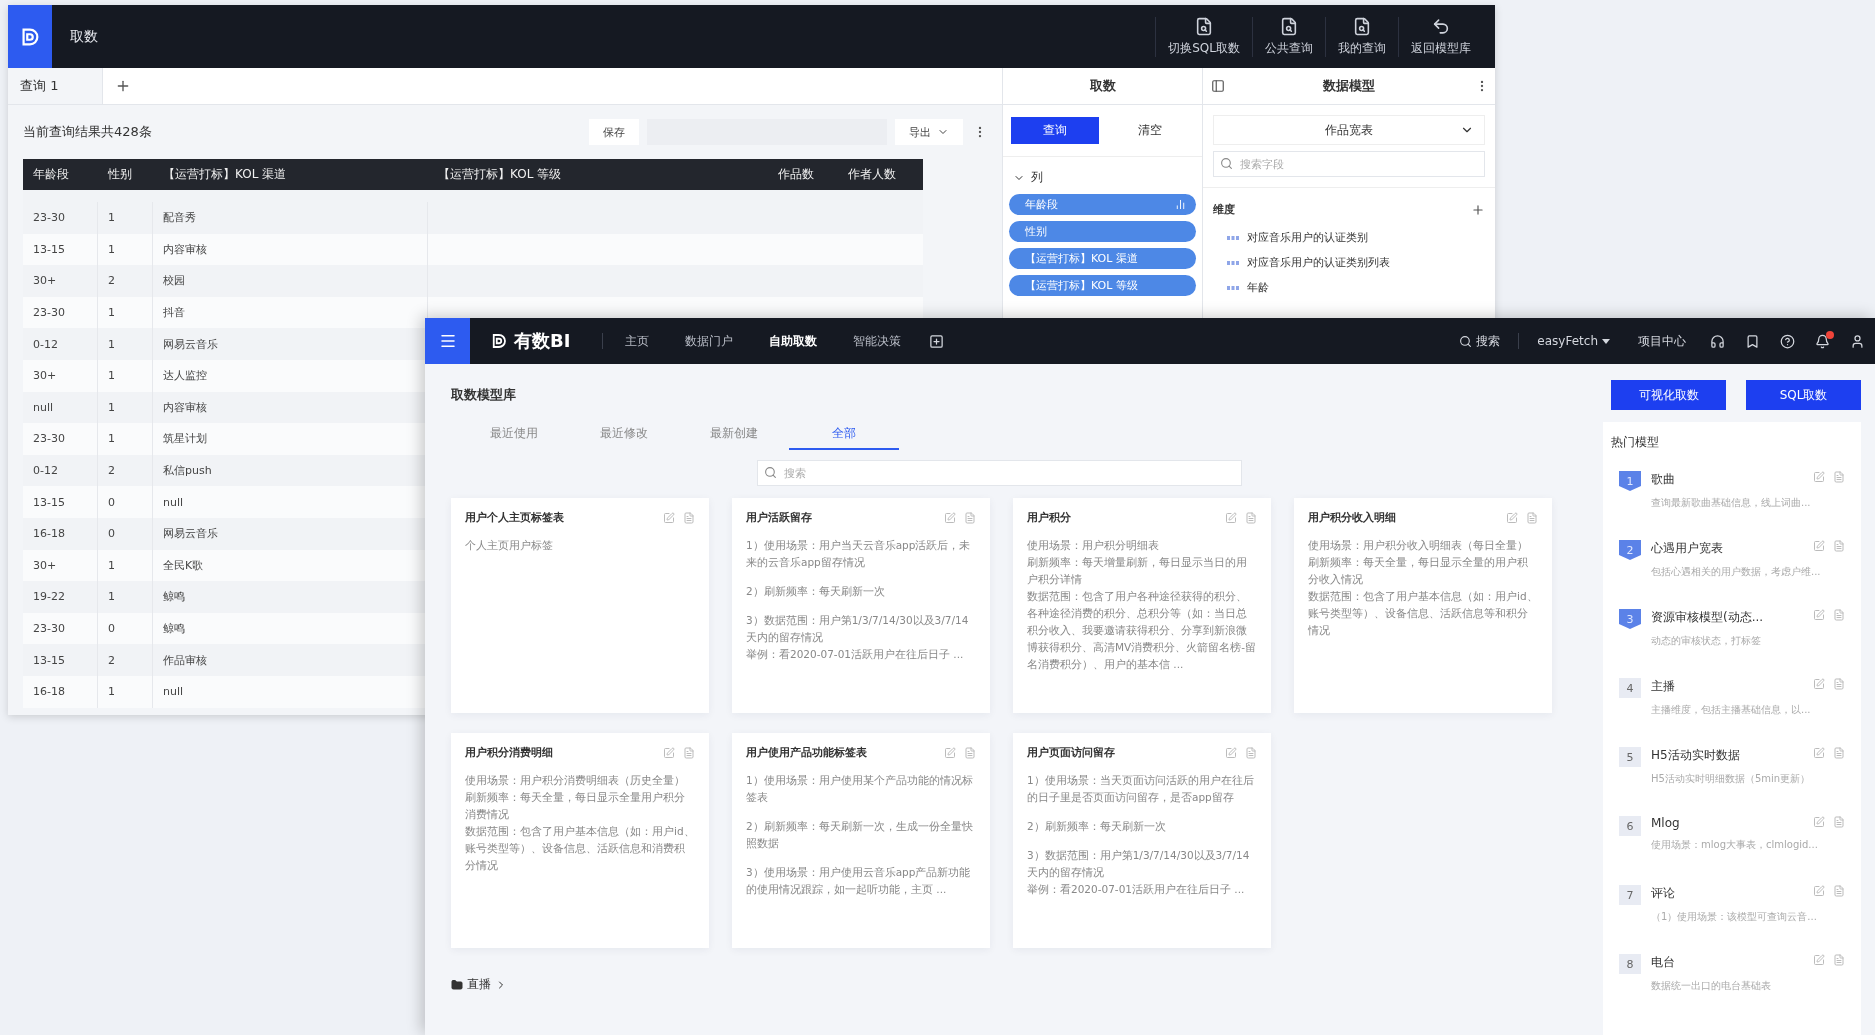 This screenshot has width=1875, height=1035. Describe the element at coordinates (1480, 341) in the screenshot. I see `search-link: 搜索` at that location.